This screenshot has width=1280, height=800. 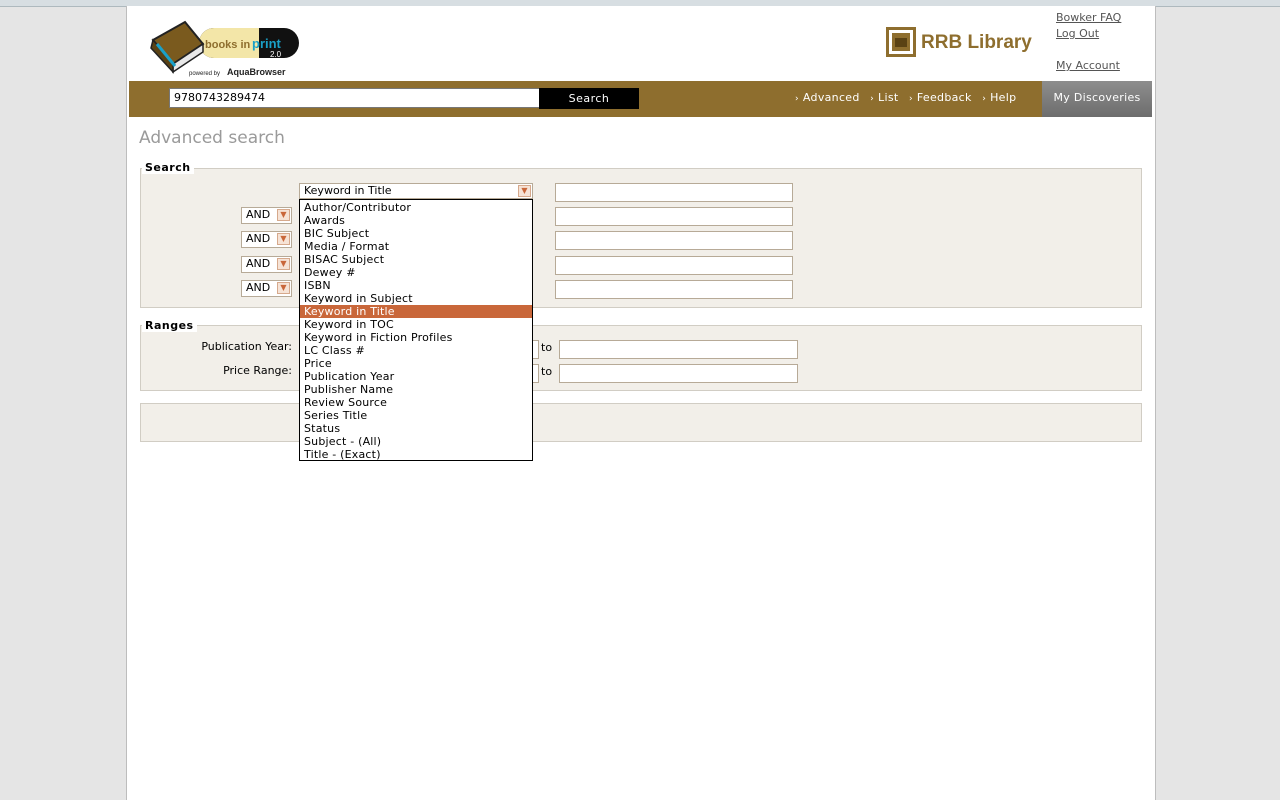 What do you see at coordinates (641, 422) in the screenshot?
I see `action-panel` at bounding box center [641, 422].